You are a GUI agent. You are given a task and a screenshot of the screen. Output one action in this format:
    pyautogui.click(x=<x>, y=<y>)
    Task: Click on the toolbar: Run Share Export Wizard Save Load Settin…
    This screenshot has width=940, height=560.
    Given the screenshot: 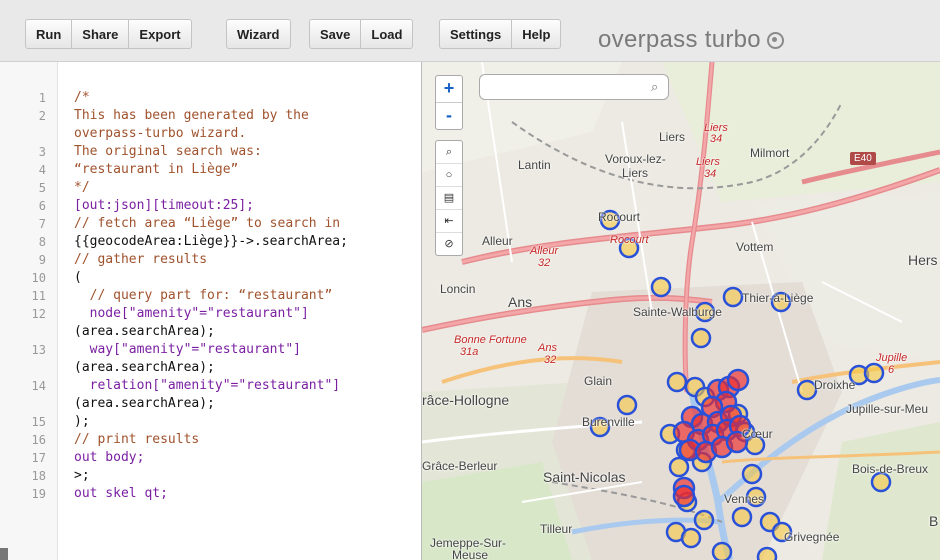 What is the action you would take?
    pyautogui.click(x=470, y=31)
    